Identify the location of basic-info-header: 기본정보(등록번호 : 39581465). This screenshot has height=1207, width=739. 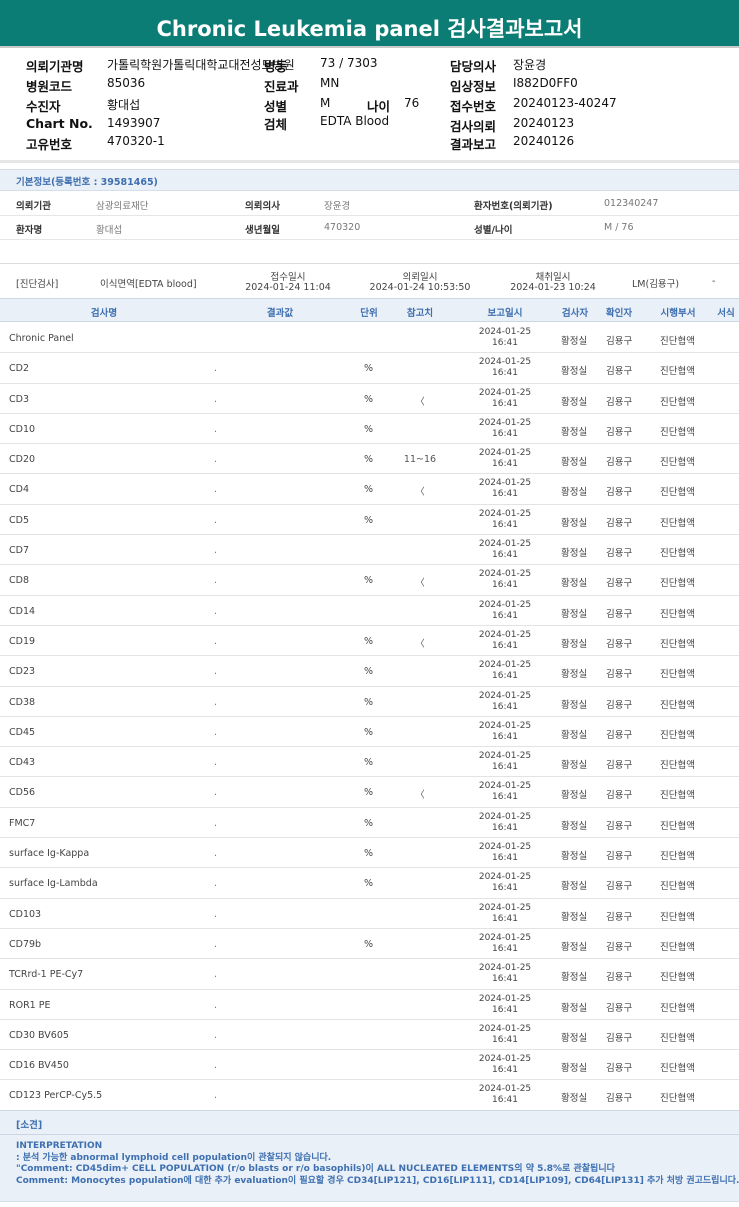
(369, 180).